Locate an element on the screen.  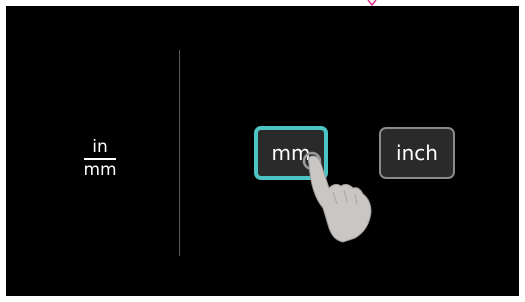
vertical-divider is located at coordinates (179, 153).